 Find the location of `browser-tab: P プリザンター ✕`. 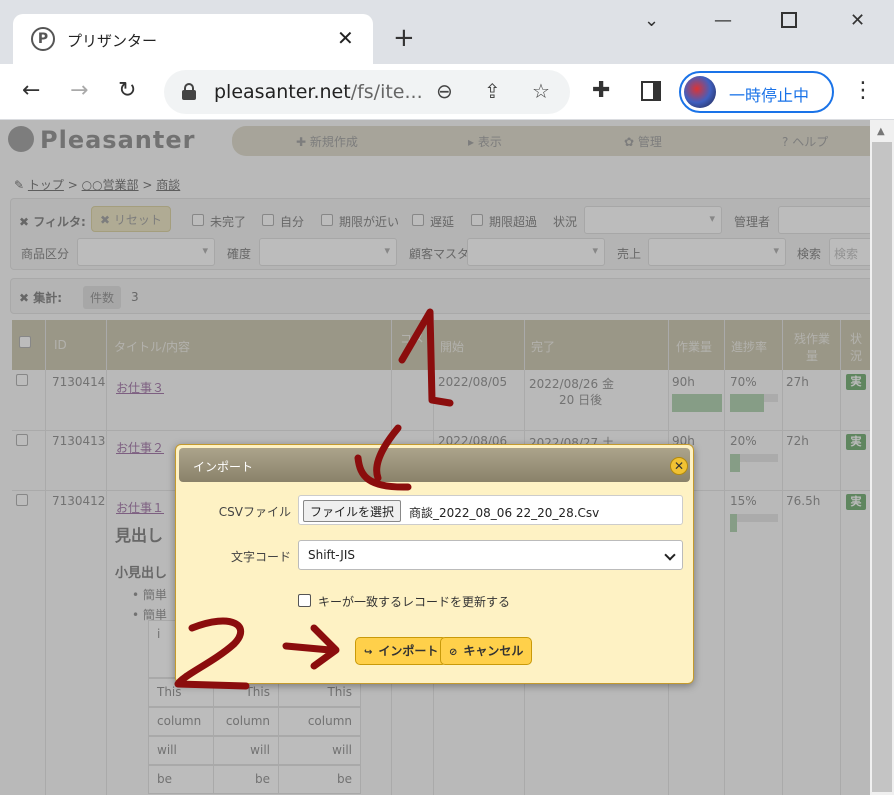

browser-tab: P プリザンター ✕ is located at coordinates (193, 39).